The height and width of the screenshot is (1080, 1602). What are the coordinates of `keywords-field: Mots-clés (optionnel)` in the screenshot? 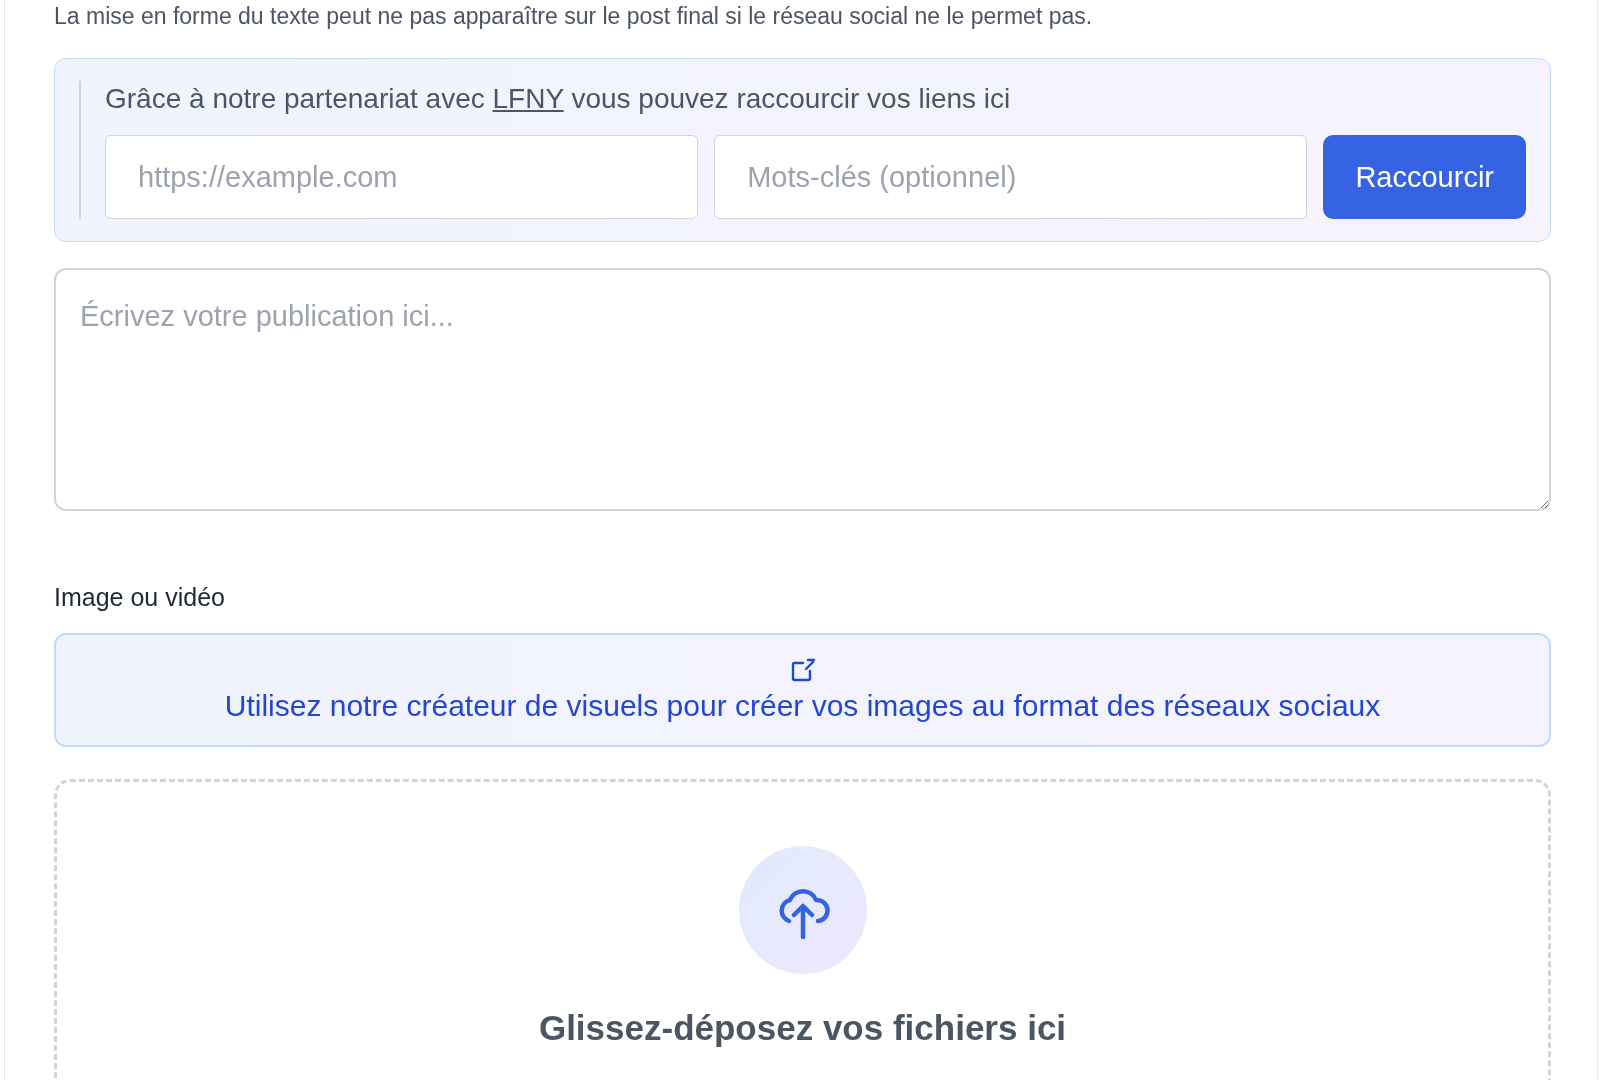 It's located at (1011, 177).